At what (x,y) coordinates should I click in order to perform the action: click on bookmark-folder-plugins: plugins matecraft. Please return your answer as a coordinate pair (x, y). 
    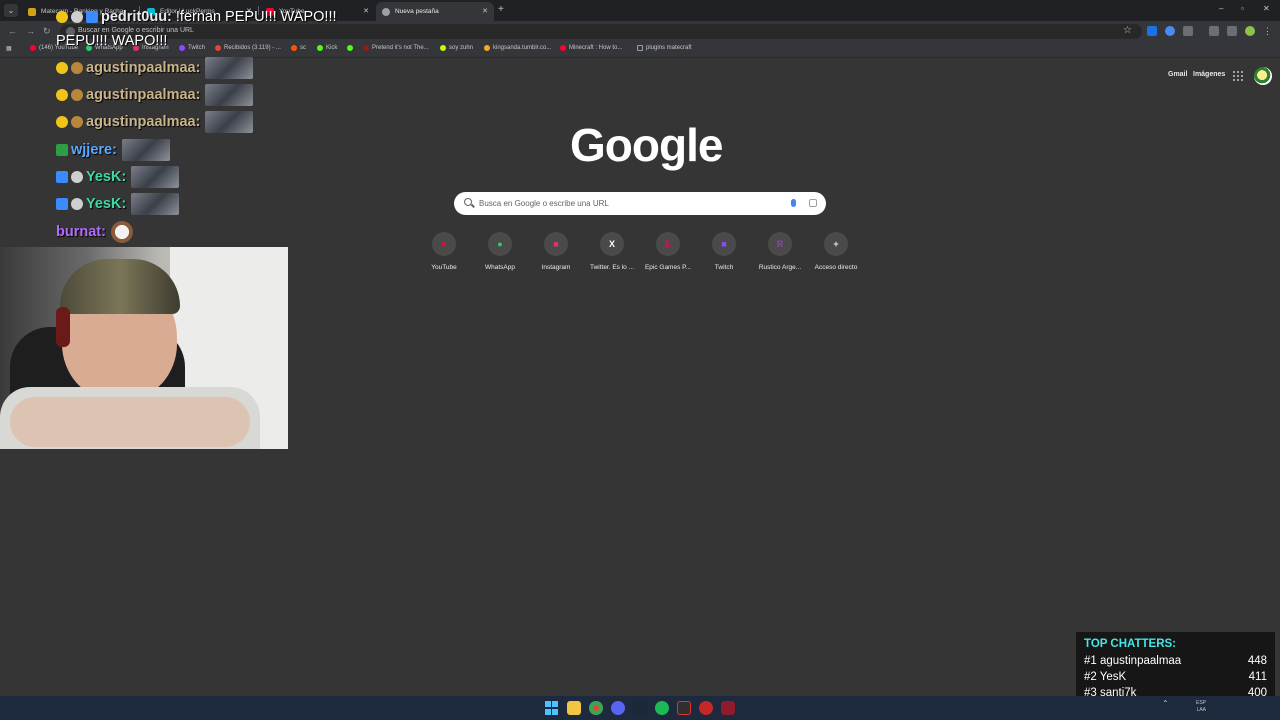
    Looking at the image, I should click on (664, 48).